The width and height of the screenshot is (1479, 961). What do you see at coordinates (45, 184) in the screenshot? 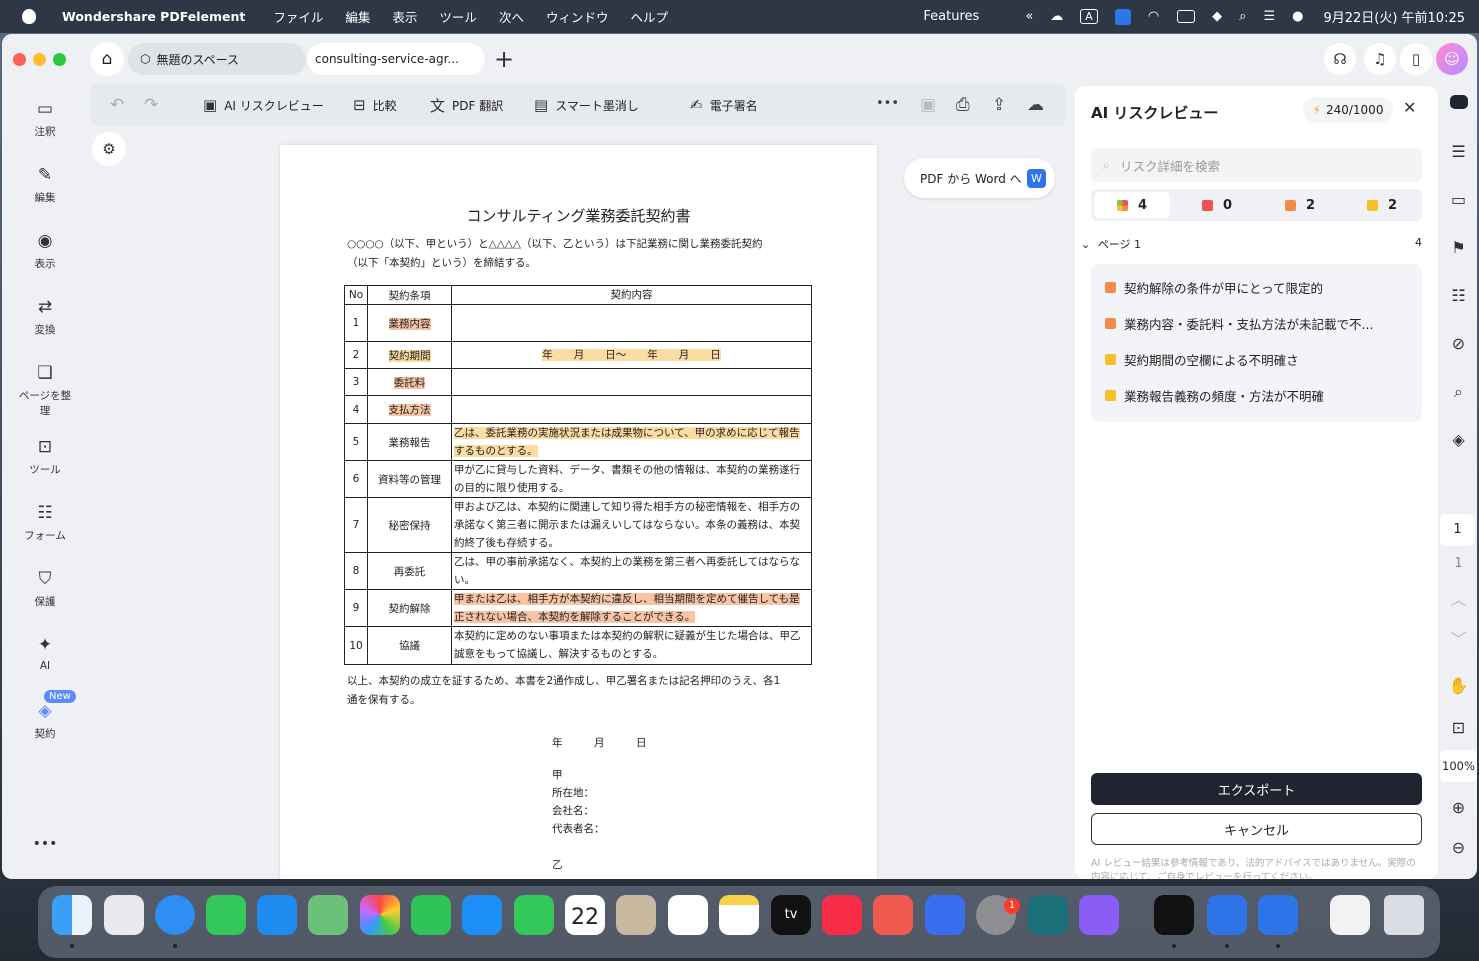
I see `sidebar-item-edit: ✎ 編集` at bounding box center [45, 184].